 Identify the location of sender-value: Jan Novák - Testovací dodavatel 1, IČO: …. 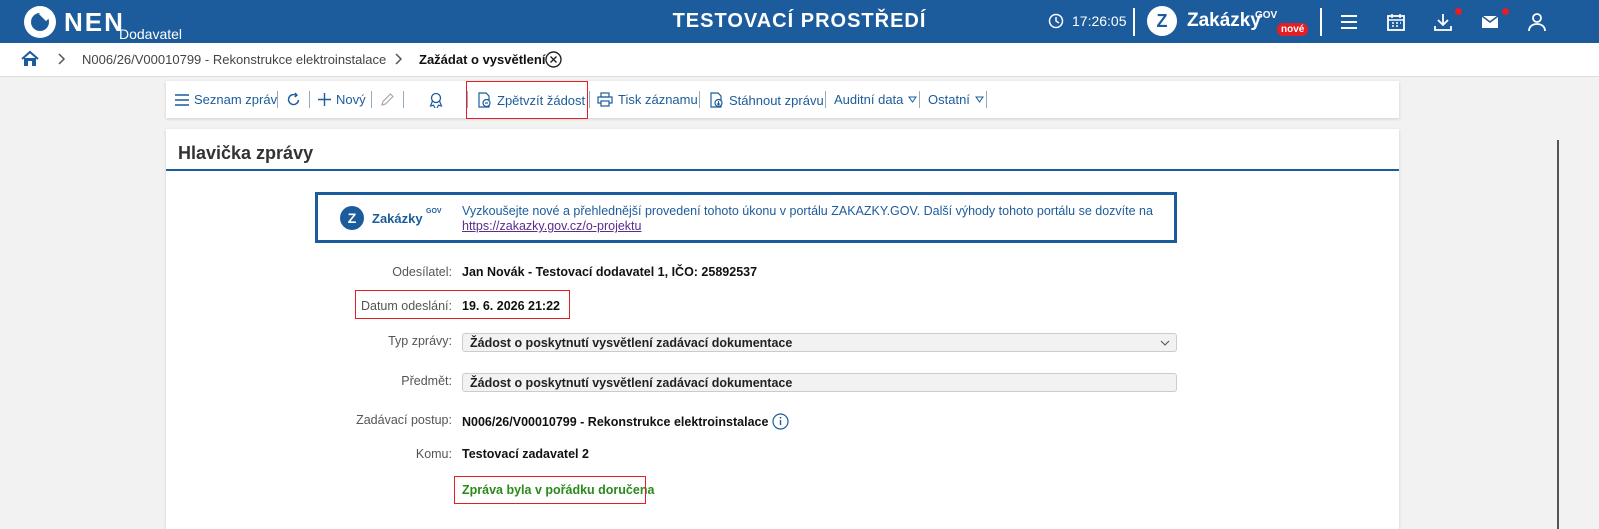
(610, 272).